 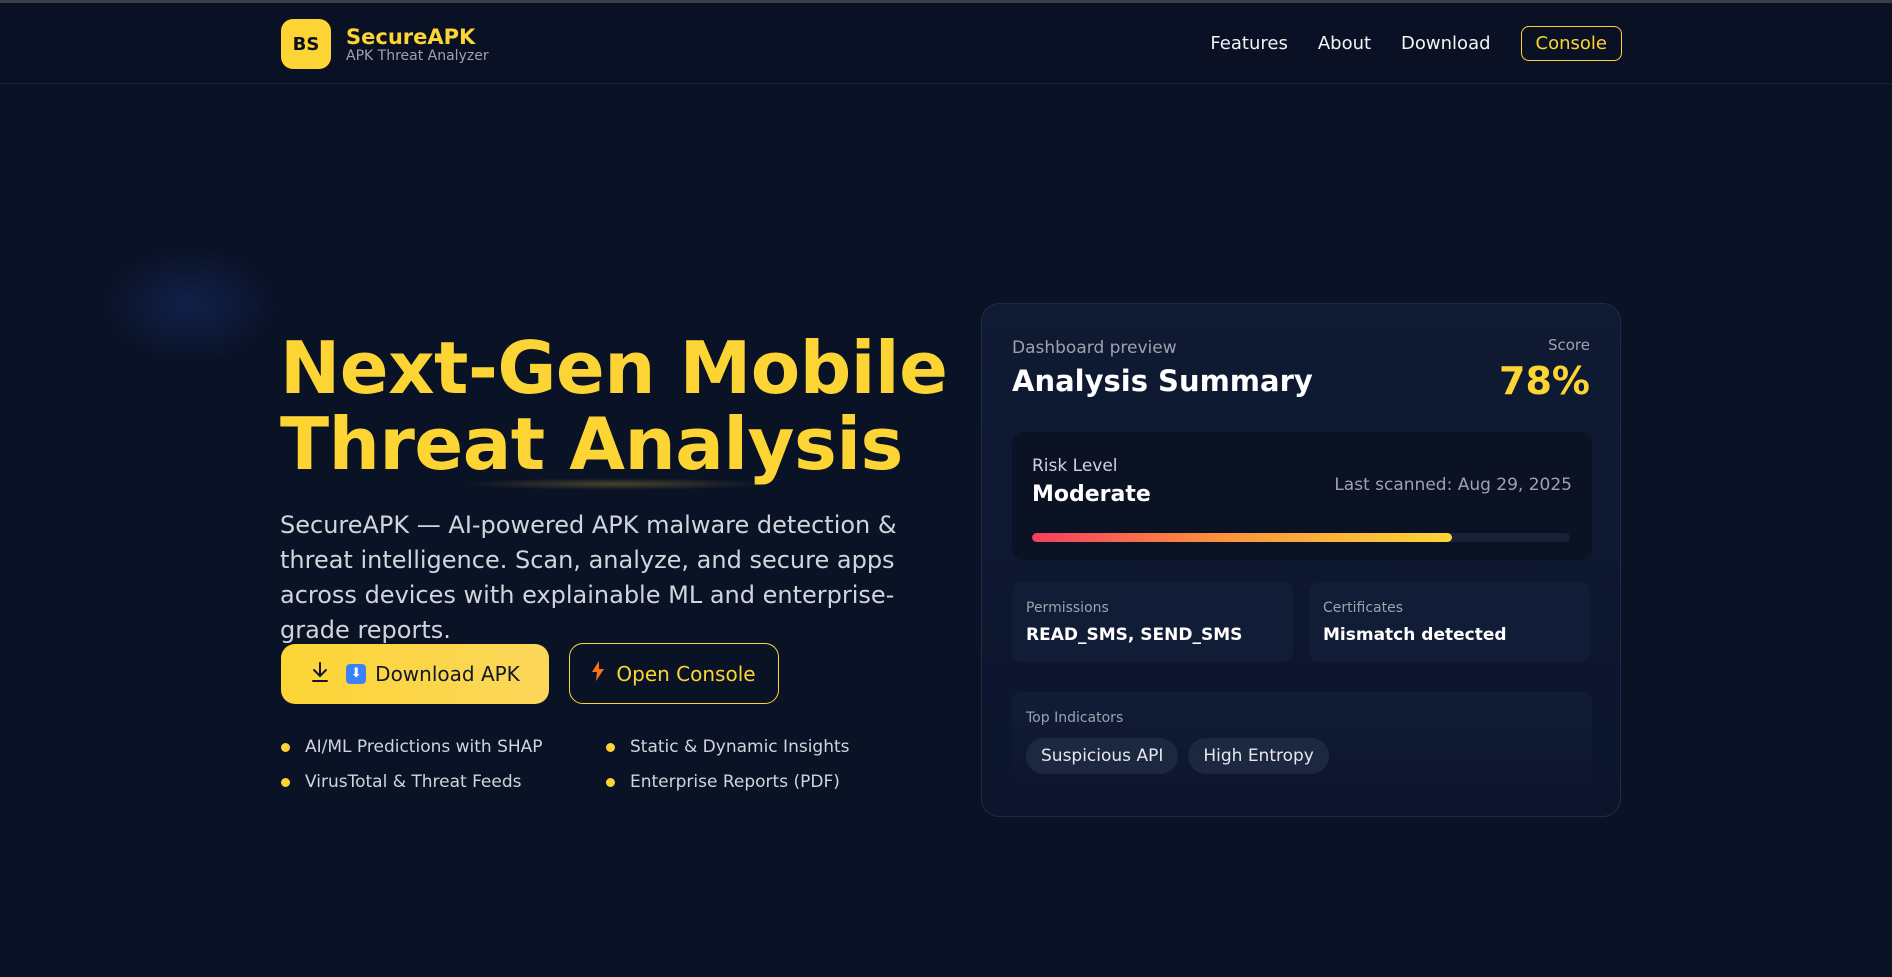 I want to click on permissions-value: READ_SMS, SEND_SMS, so click(x=1134, y=635).